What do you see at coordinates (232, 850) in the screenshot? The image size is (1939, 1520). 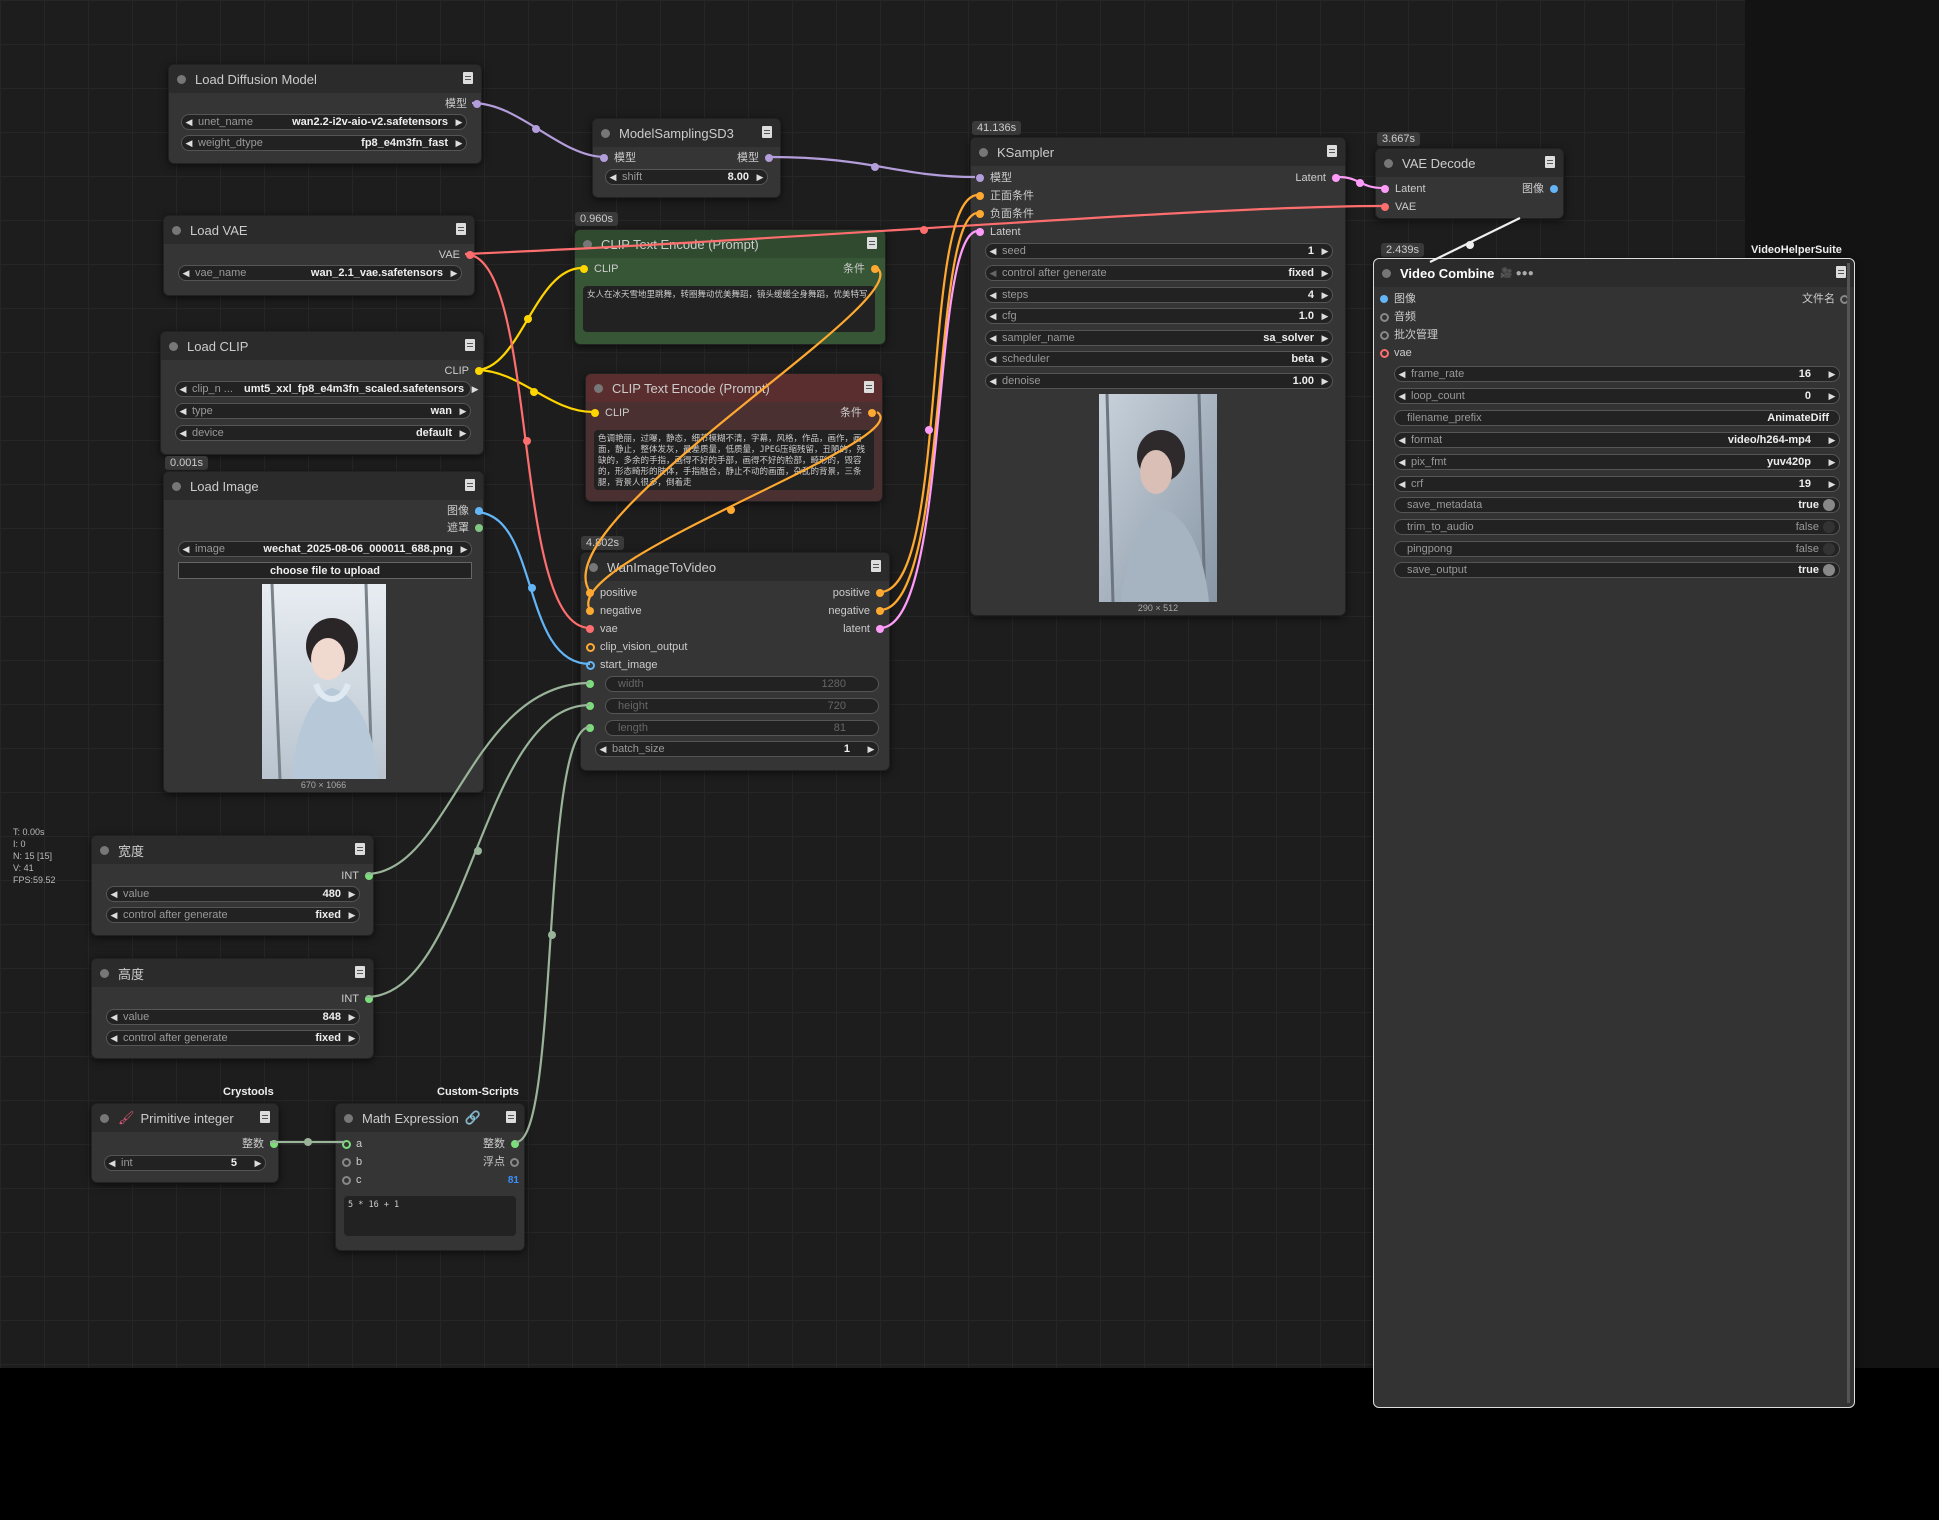 I see `node-header: 宽度` at bounding box center [232, 850].